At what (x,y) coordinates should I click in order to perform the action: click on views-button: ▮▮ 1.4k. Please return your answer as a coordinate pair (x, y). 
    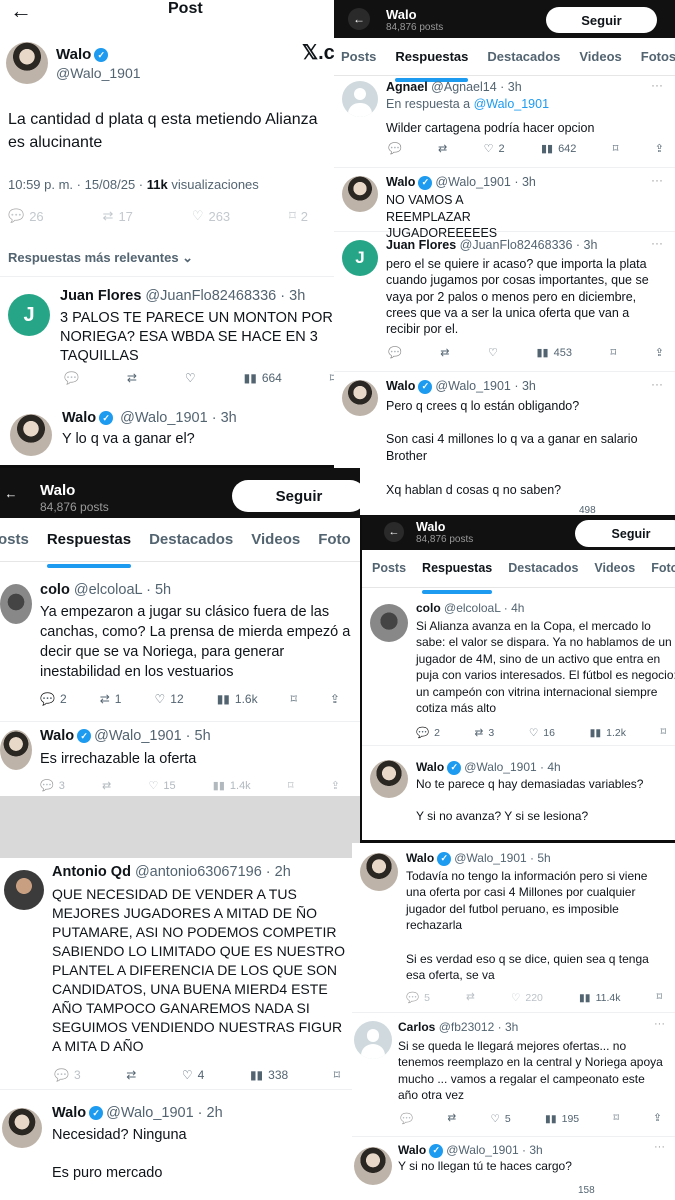
    Looking at the image, I should click on (232, 786).